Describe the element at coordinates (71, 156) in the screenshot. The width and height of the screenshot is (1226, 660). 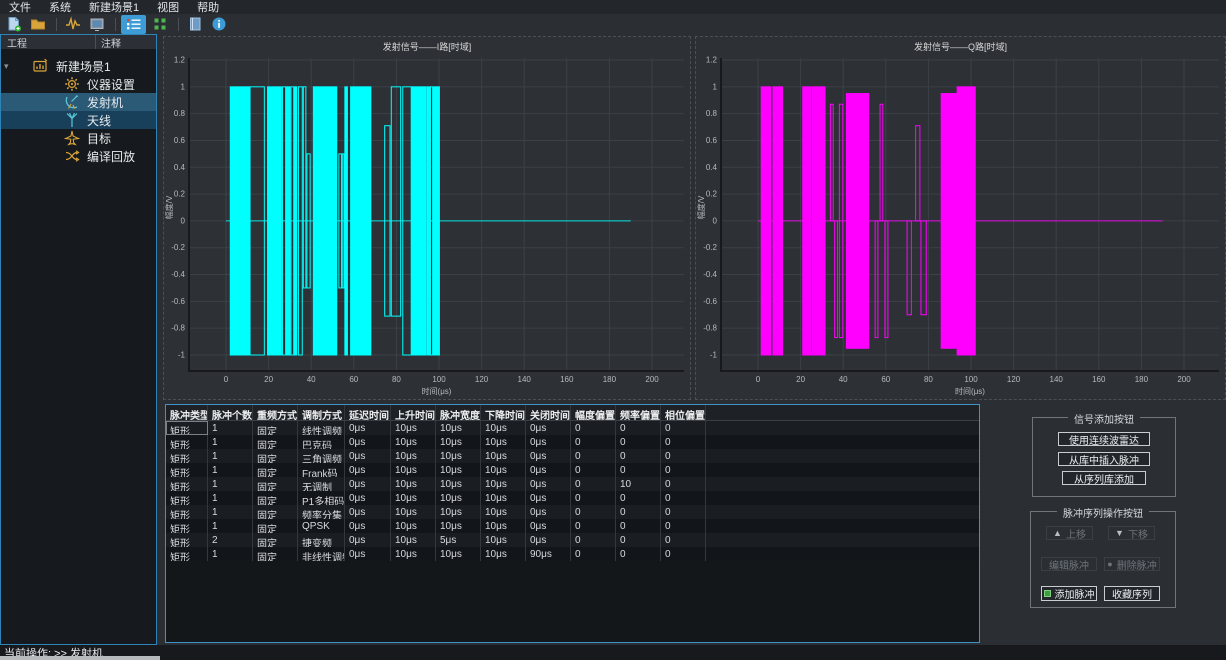
I see `replay-icon` at that location.